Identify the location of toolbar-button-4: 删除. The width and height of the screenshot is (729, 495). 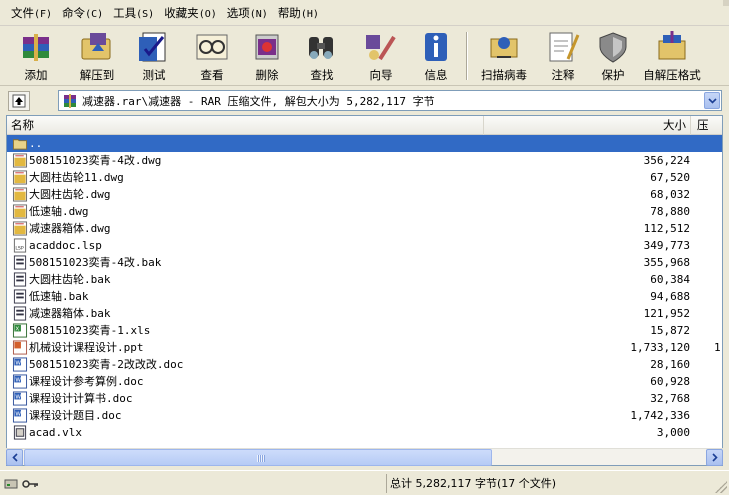
(267, 55).